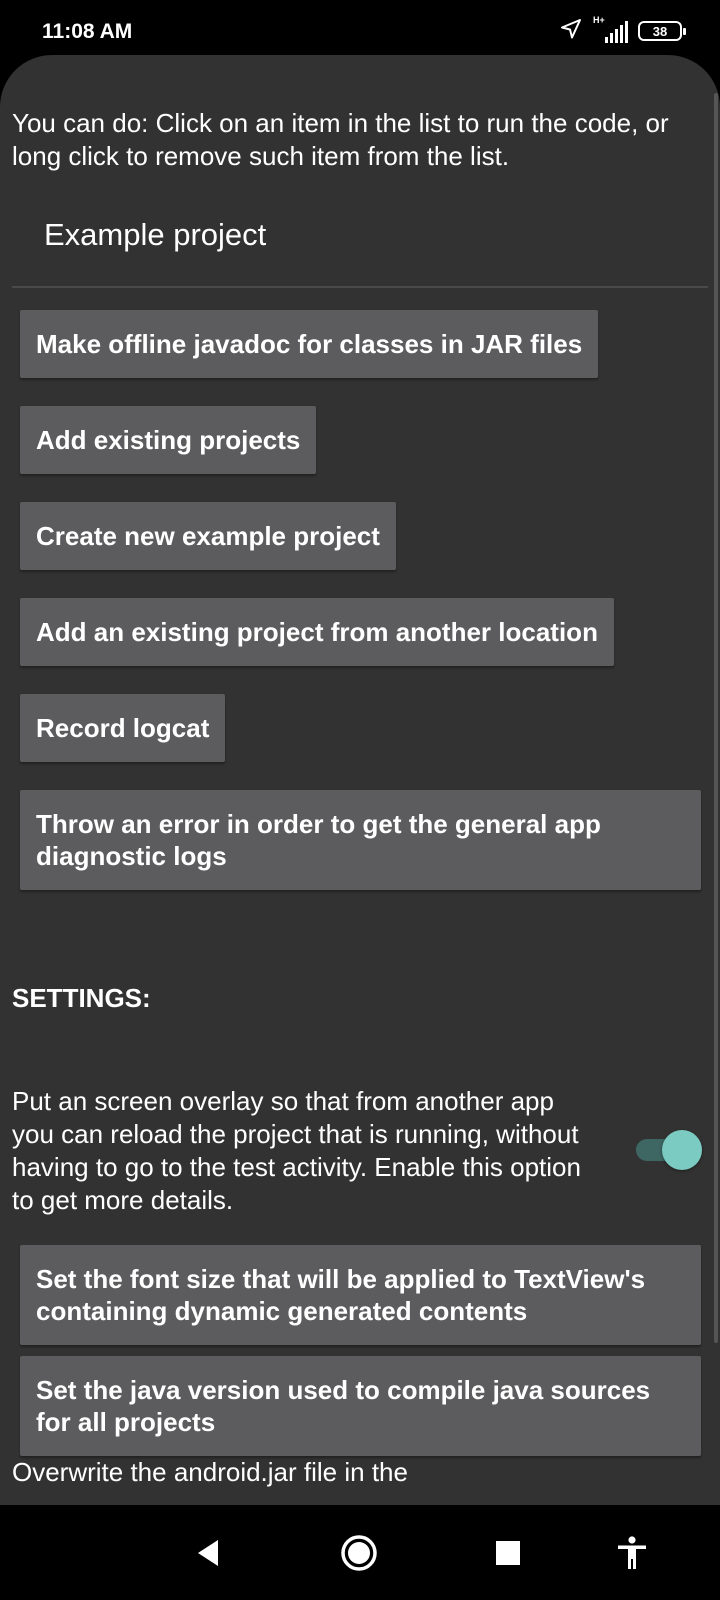 The width and height of the screenshot is (720, 1600). What do you see at coordinates (81, 998) in the screenshot?
I see `settings-title: SETTINGS:` at bounding box center [81, 998].